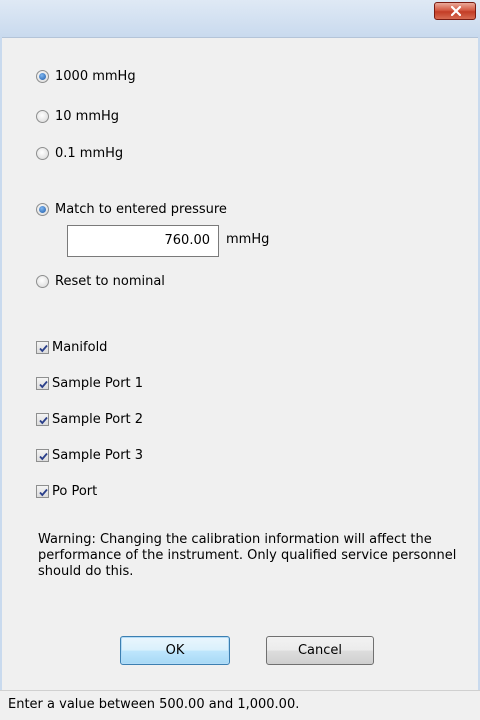 The width and height of the screenshot is (480, 720). I want to click on port-checkbox-sample-port-2: Sample Port 2, so click(89, 419).